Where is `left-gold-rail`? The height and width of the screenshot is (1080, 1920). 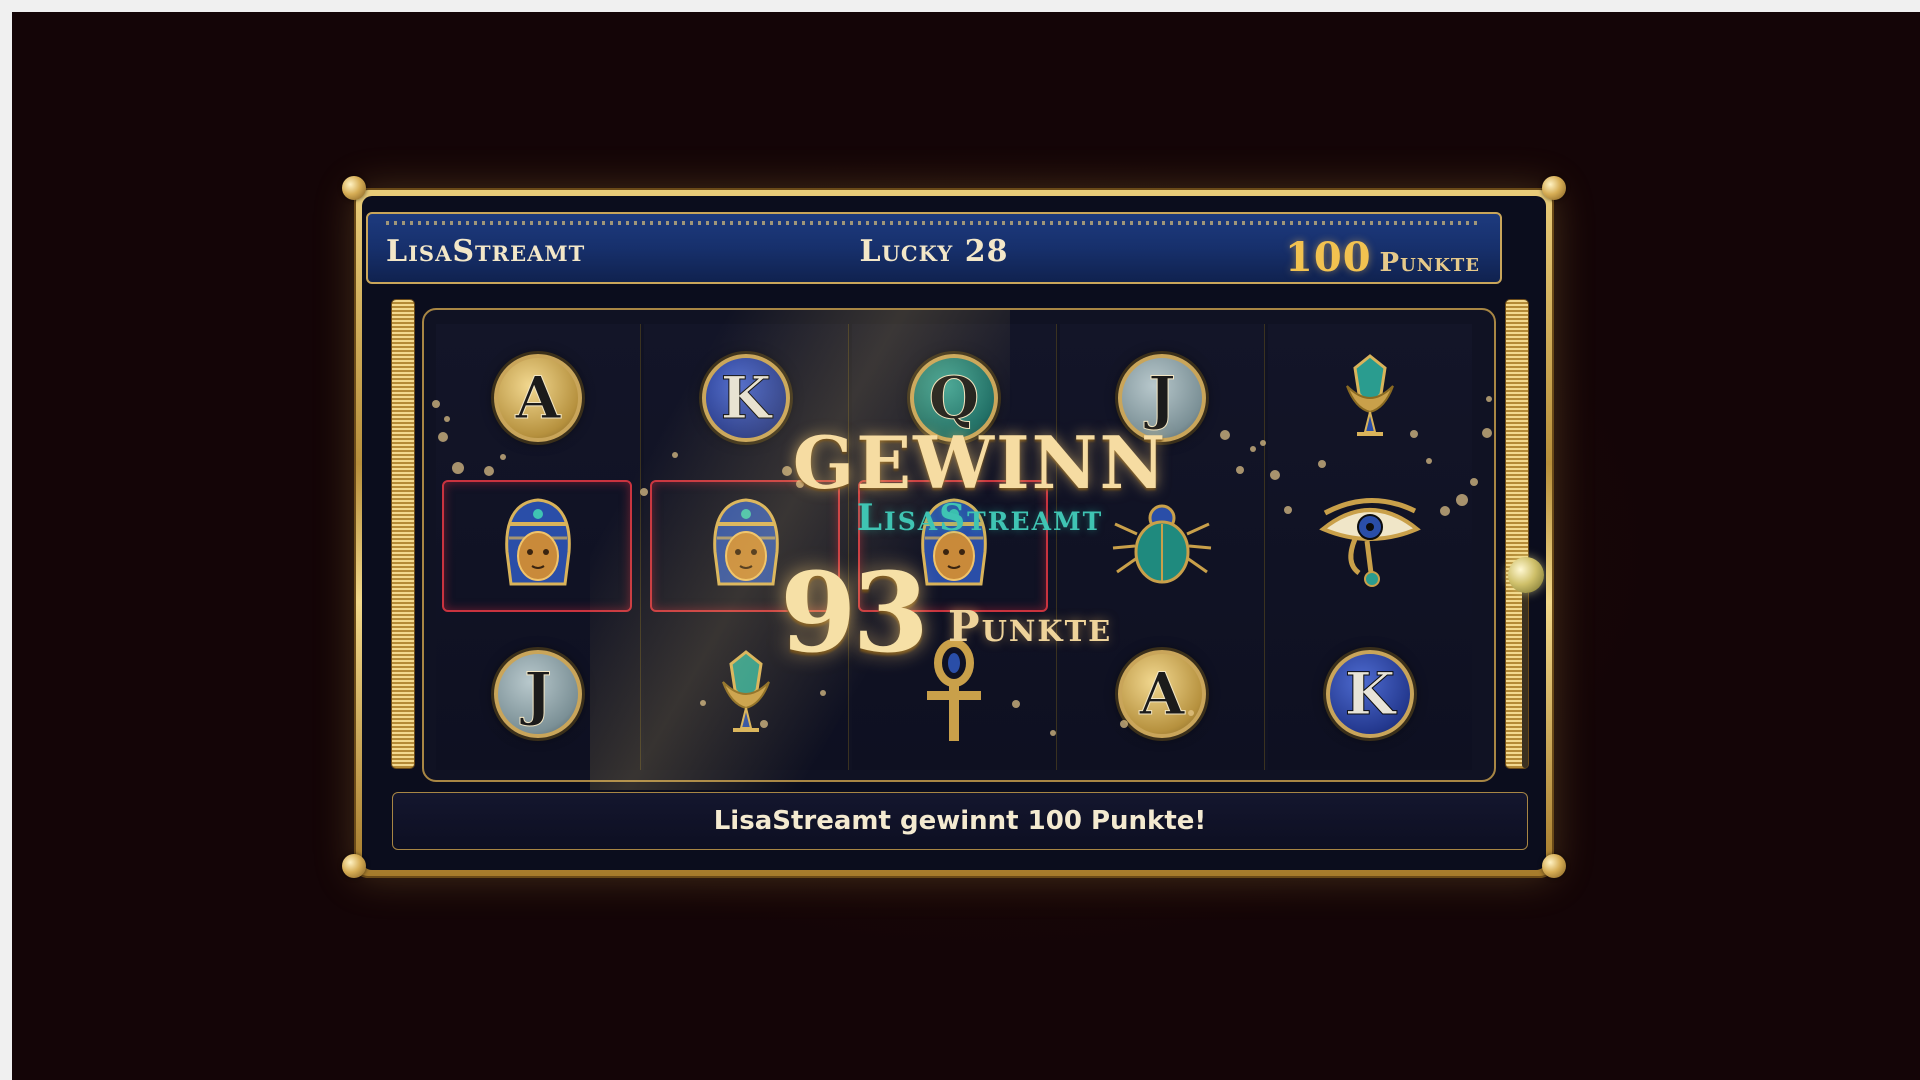
left-gold-rail is located at coordinates (403, 534).